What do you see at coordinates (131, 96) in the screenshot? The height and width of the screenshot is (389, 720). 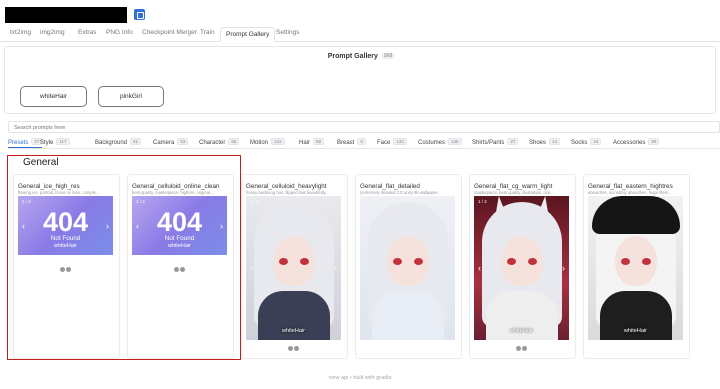 I see `chip-pinkgirl: pinkGirl` at bounding box center [131, 96].